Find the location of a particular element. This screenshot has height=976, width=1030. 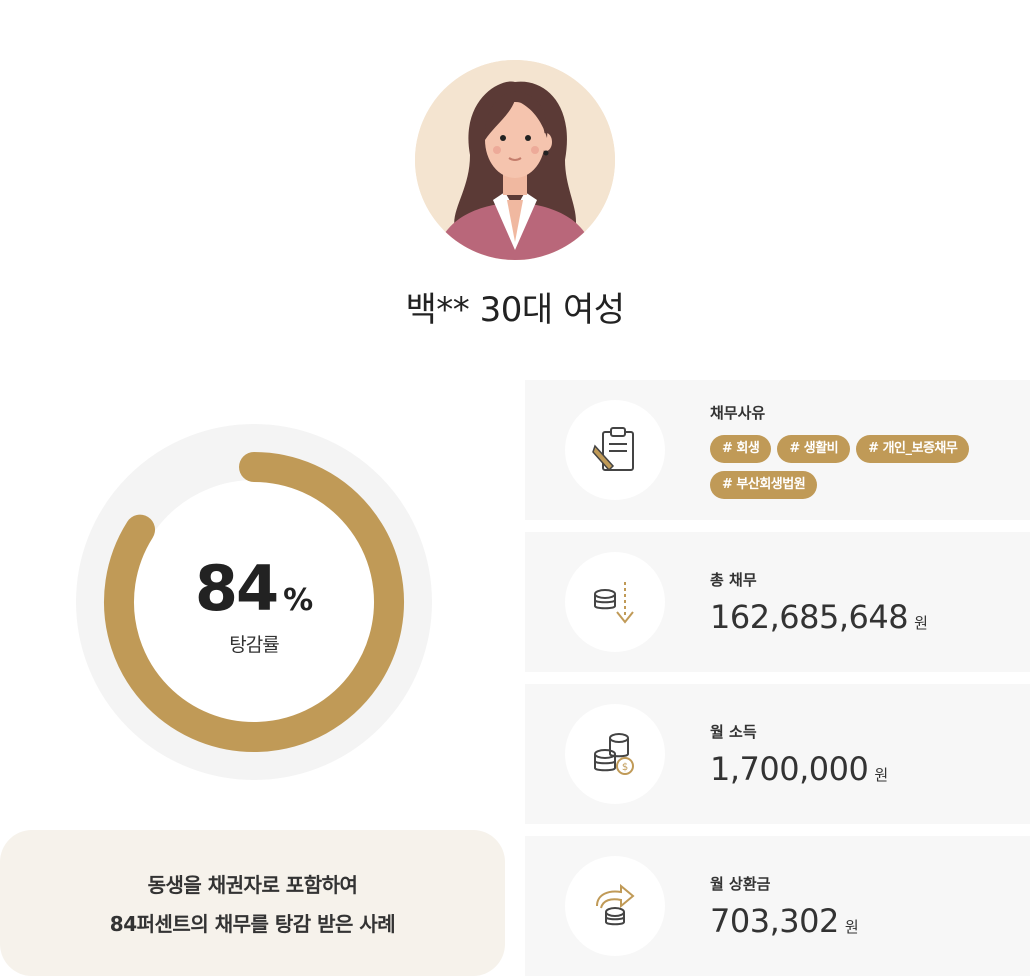

monthly-income-value: 1,700,000 원 is located at coordinates (799, 769).